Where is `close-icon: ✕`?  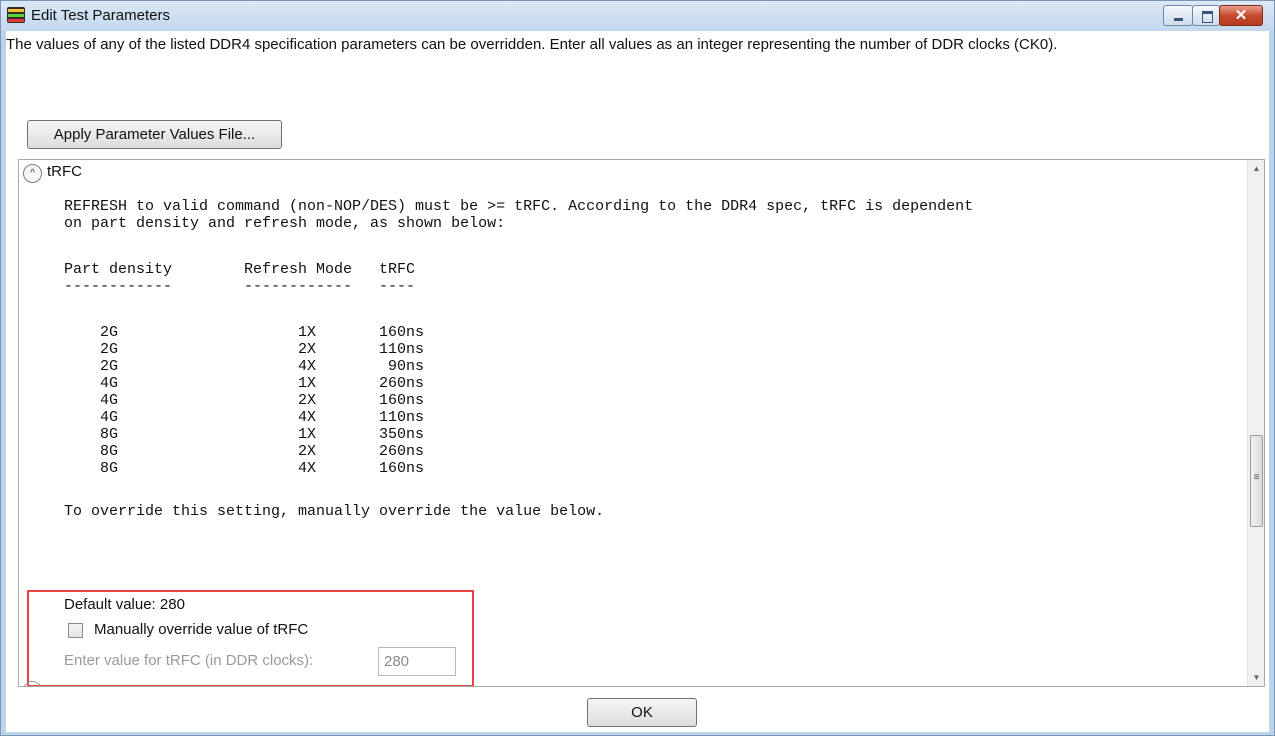
close-icon: ✕ is located at coordinates (1241, 15).